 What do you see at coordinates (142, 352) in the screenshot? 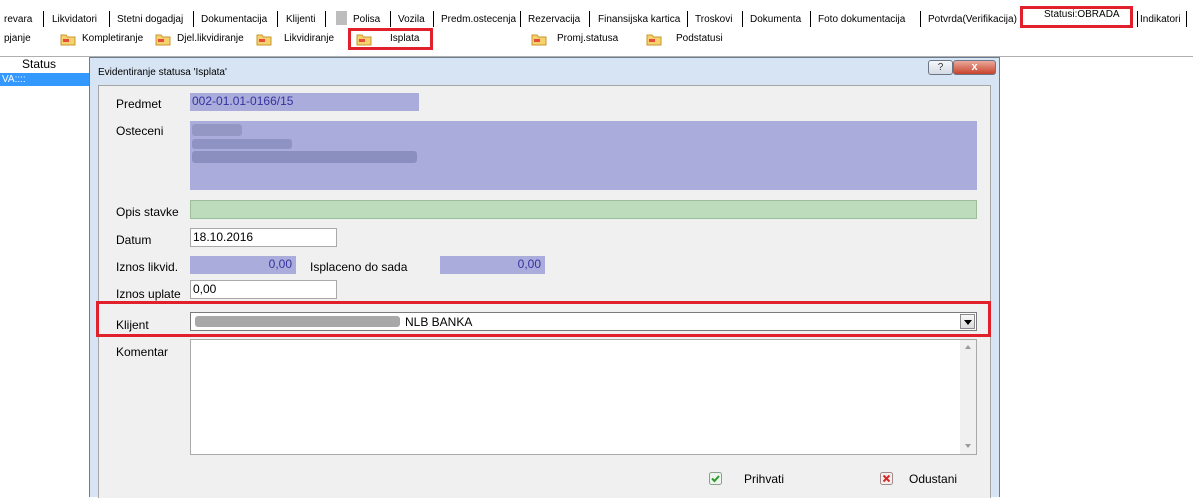
I see `komentar-label: Komentar` at bounding box center [142, 352].